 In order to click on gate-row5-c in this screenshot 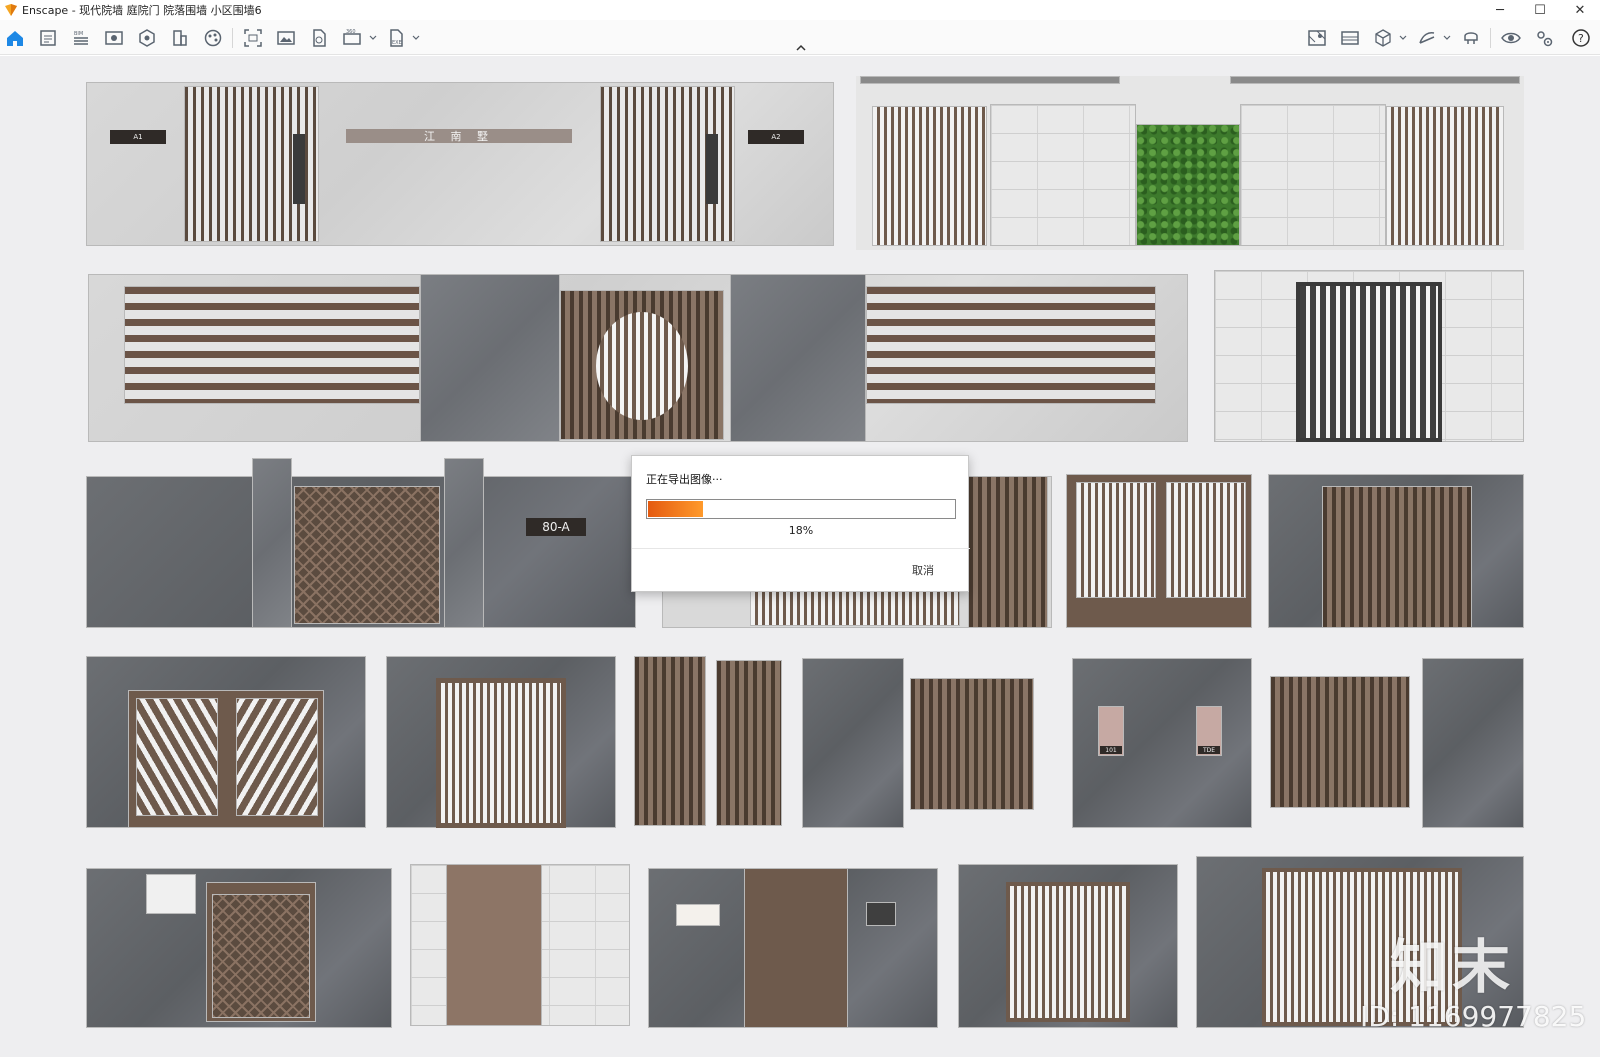, I will do `click(796, 948)`.